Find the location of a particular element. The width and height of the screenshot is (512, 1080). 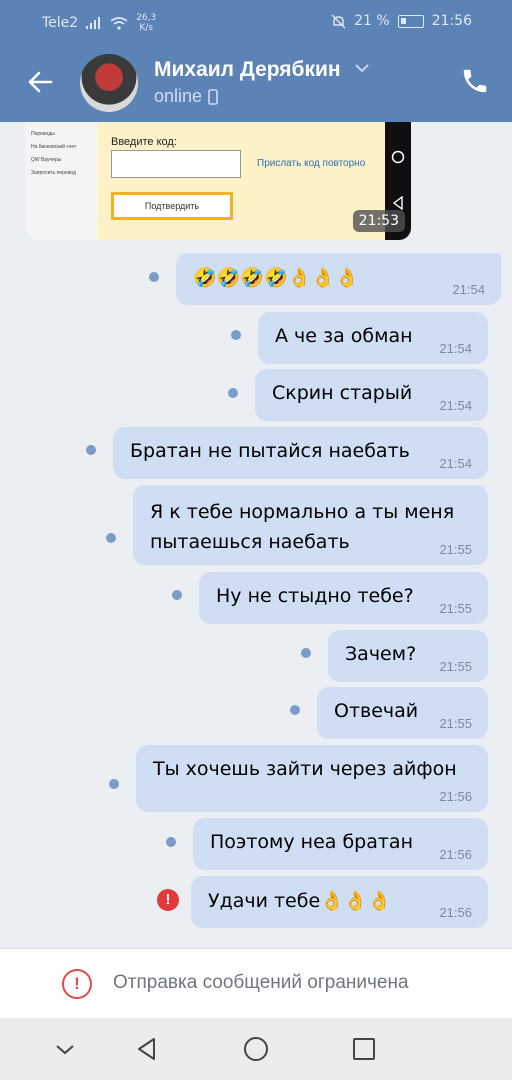

alert-circle-icon: ! is located at coordinates (77, 984).